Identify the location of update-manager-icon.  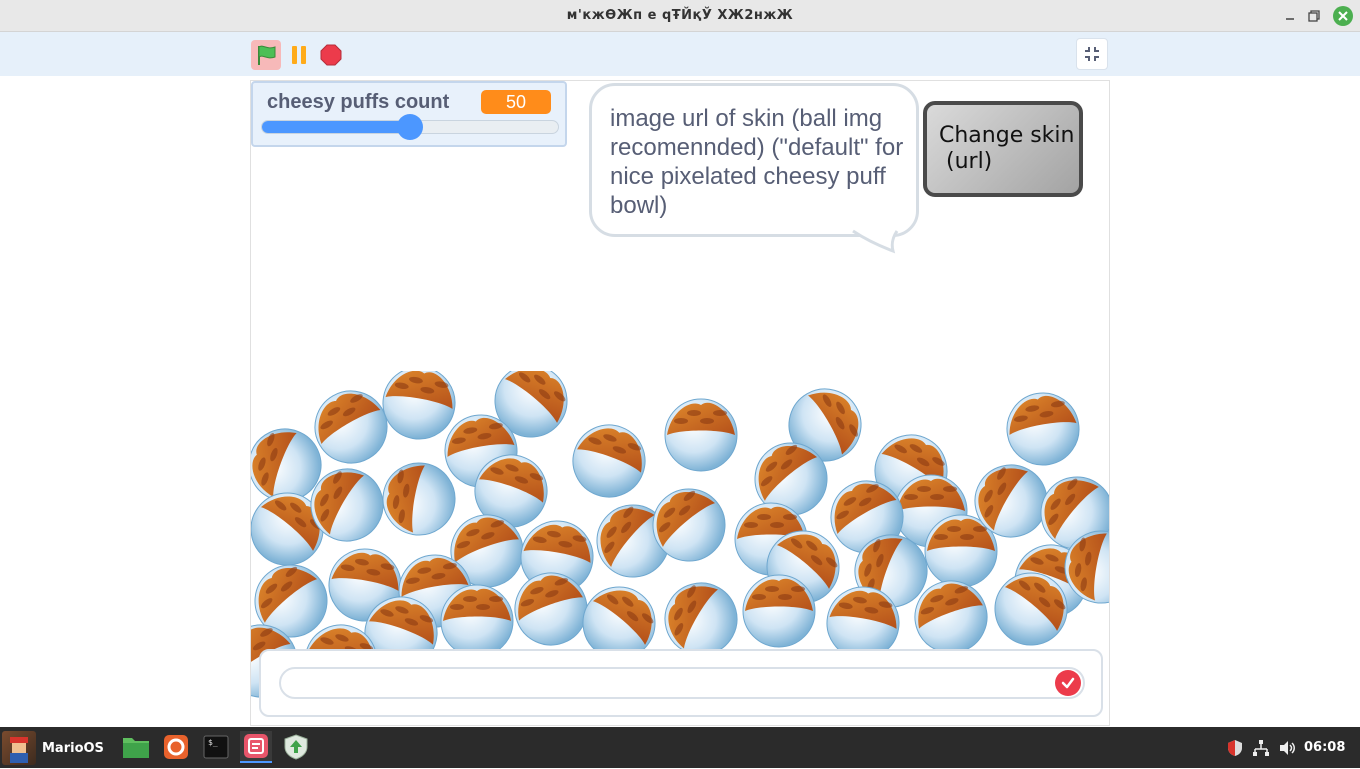
(296, 747).